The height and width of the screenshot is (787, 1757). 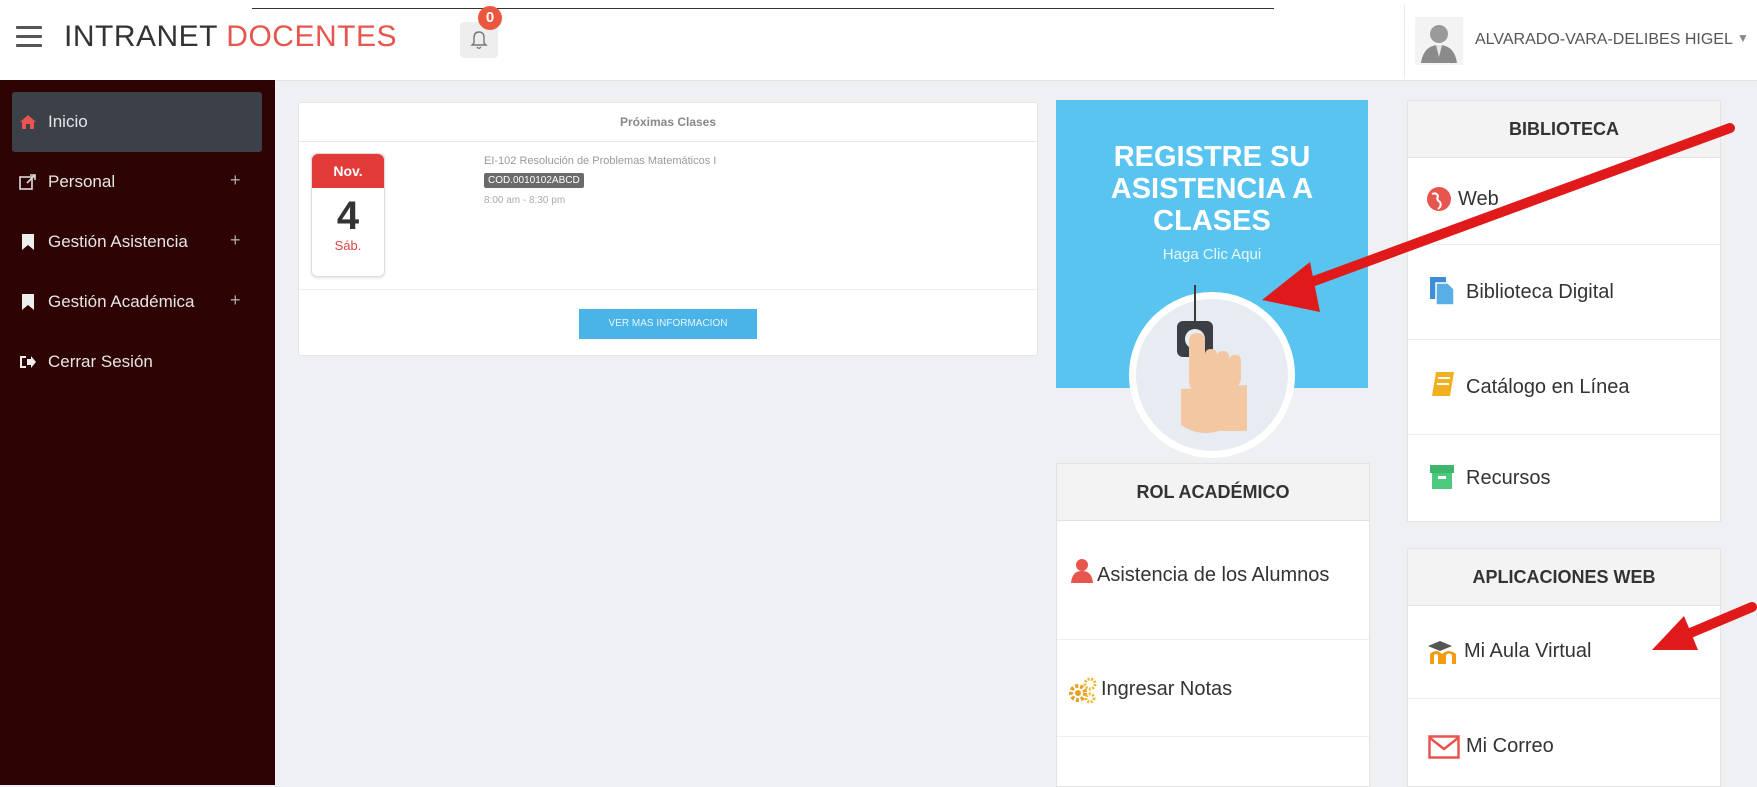 I want to click on document-icon, so click(x=1442, y=291).